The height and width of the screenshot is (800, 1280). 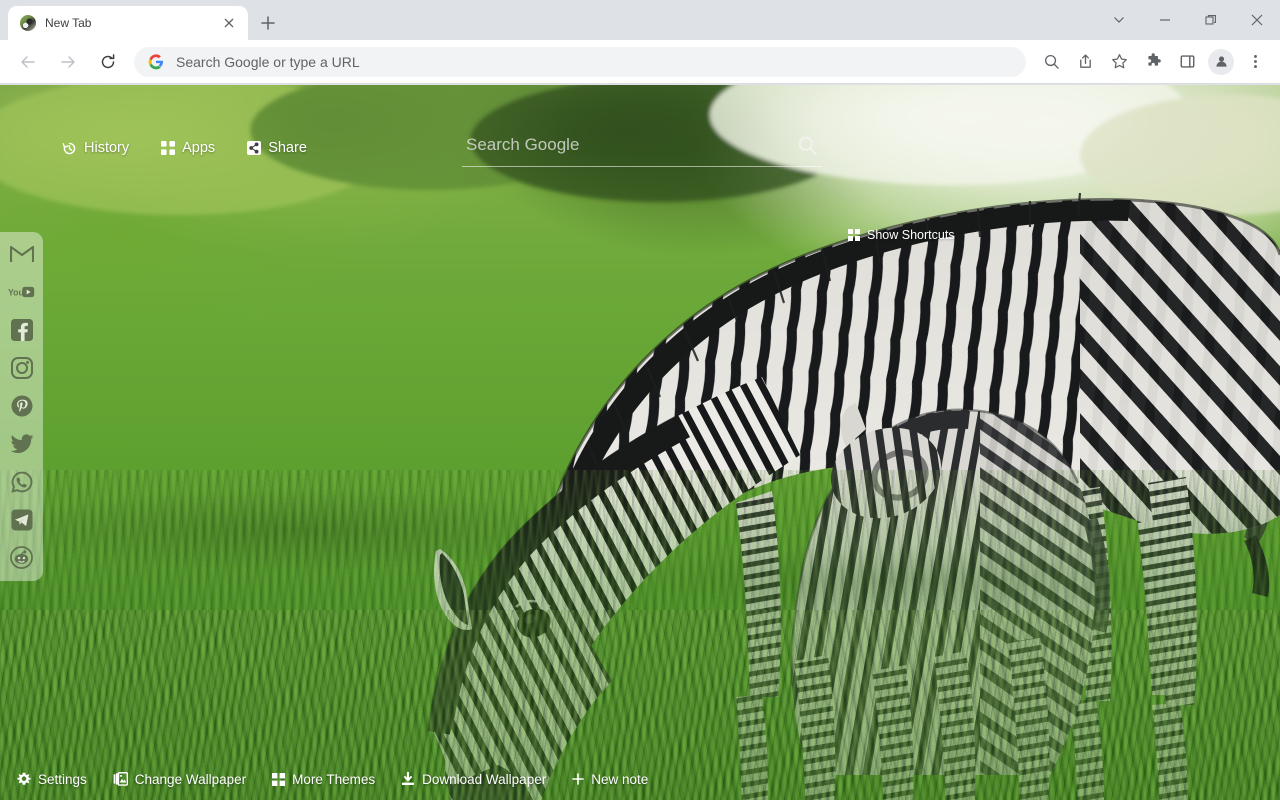 I want to click on social-link-reddit, so click(x=21, y=557).